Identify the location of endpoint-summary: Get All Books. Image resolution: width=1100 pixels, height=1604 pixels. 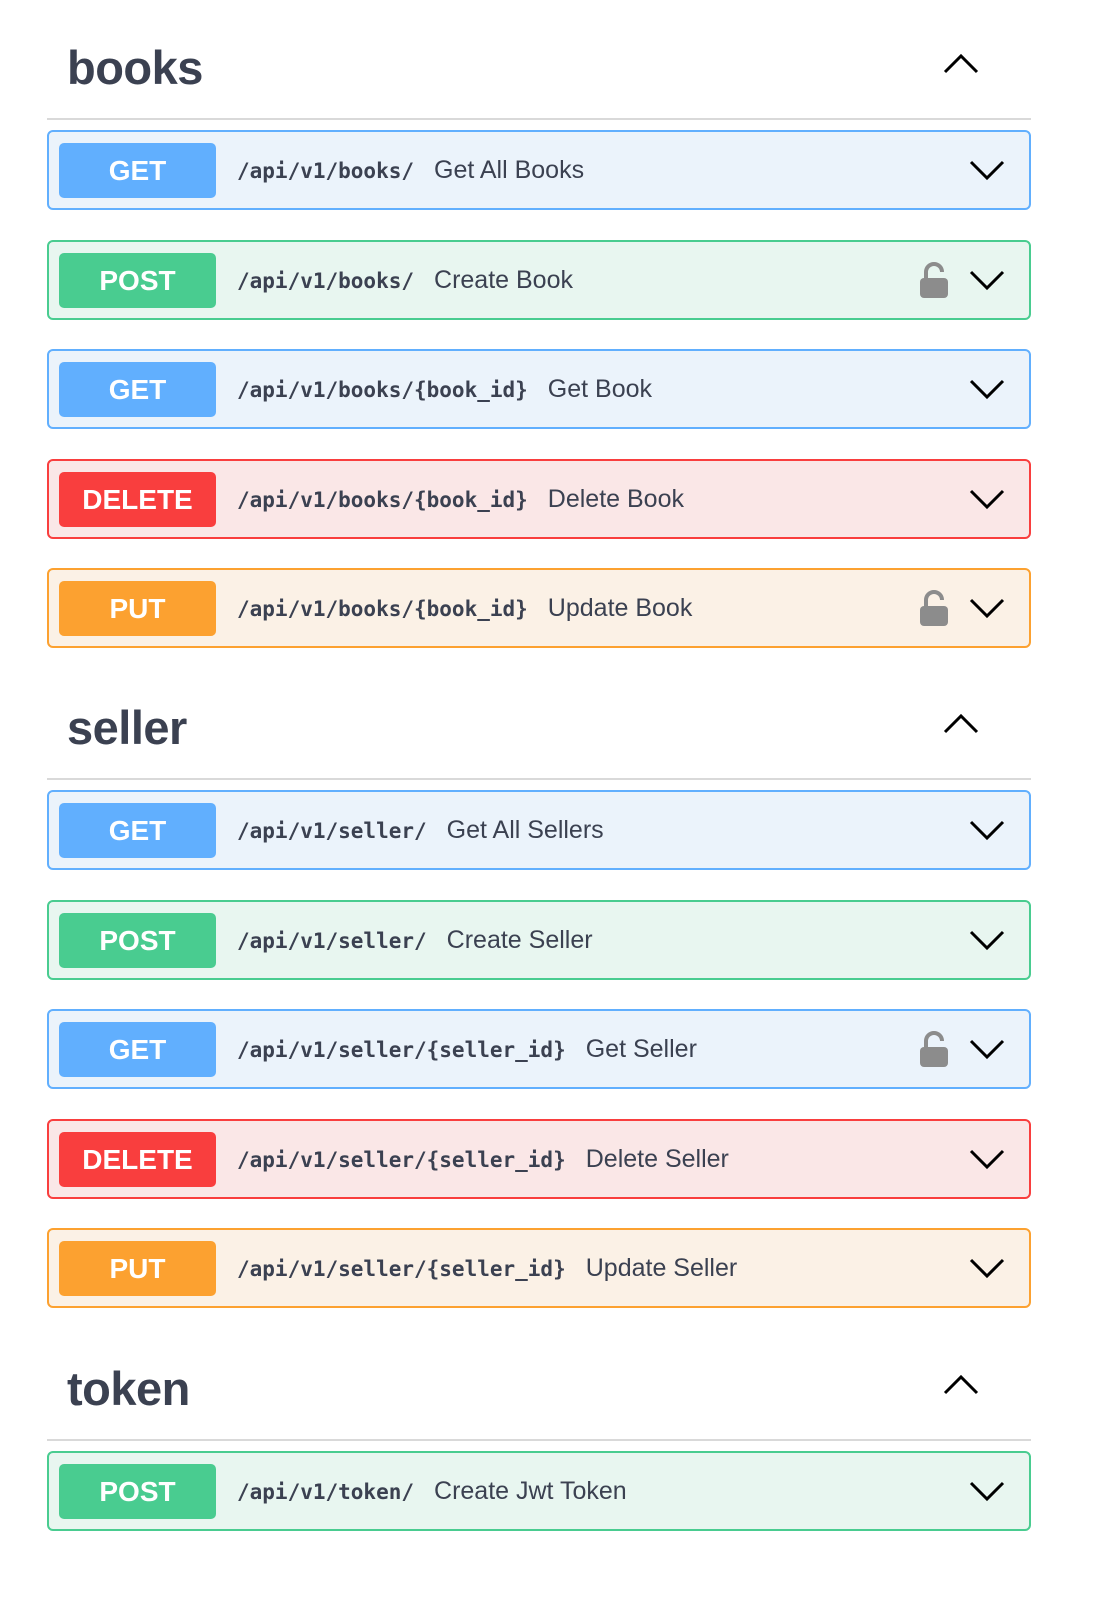
(509, 170).